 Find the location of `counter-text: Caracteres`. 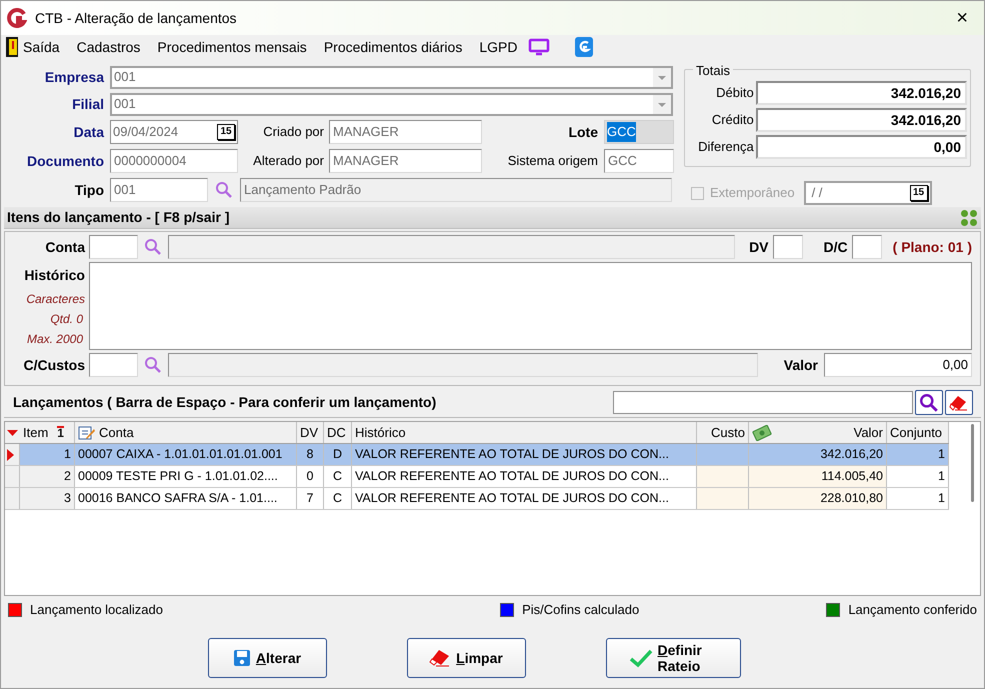

counter-text: Caracteres is located at coordinates (55, 299).